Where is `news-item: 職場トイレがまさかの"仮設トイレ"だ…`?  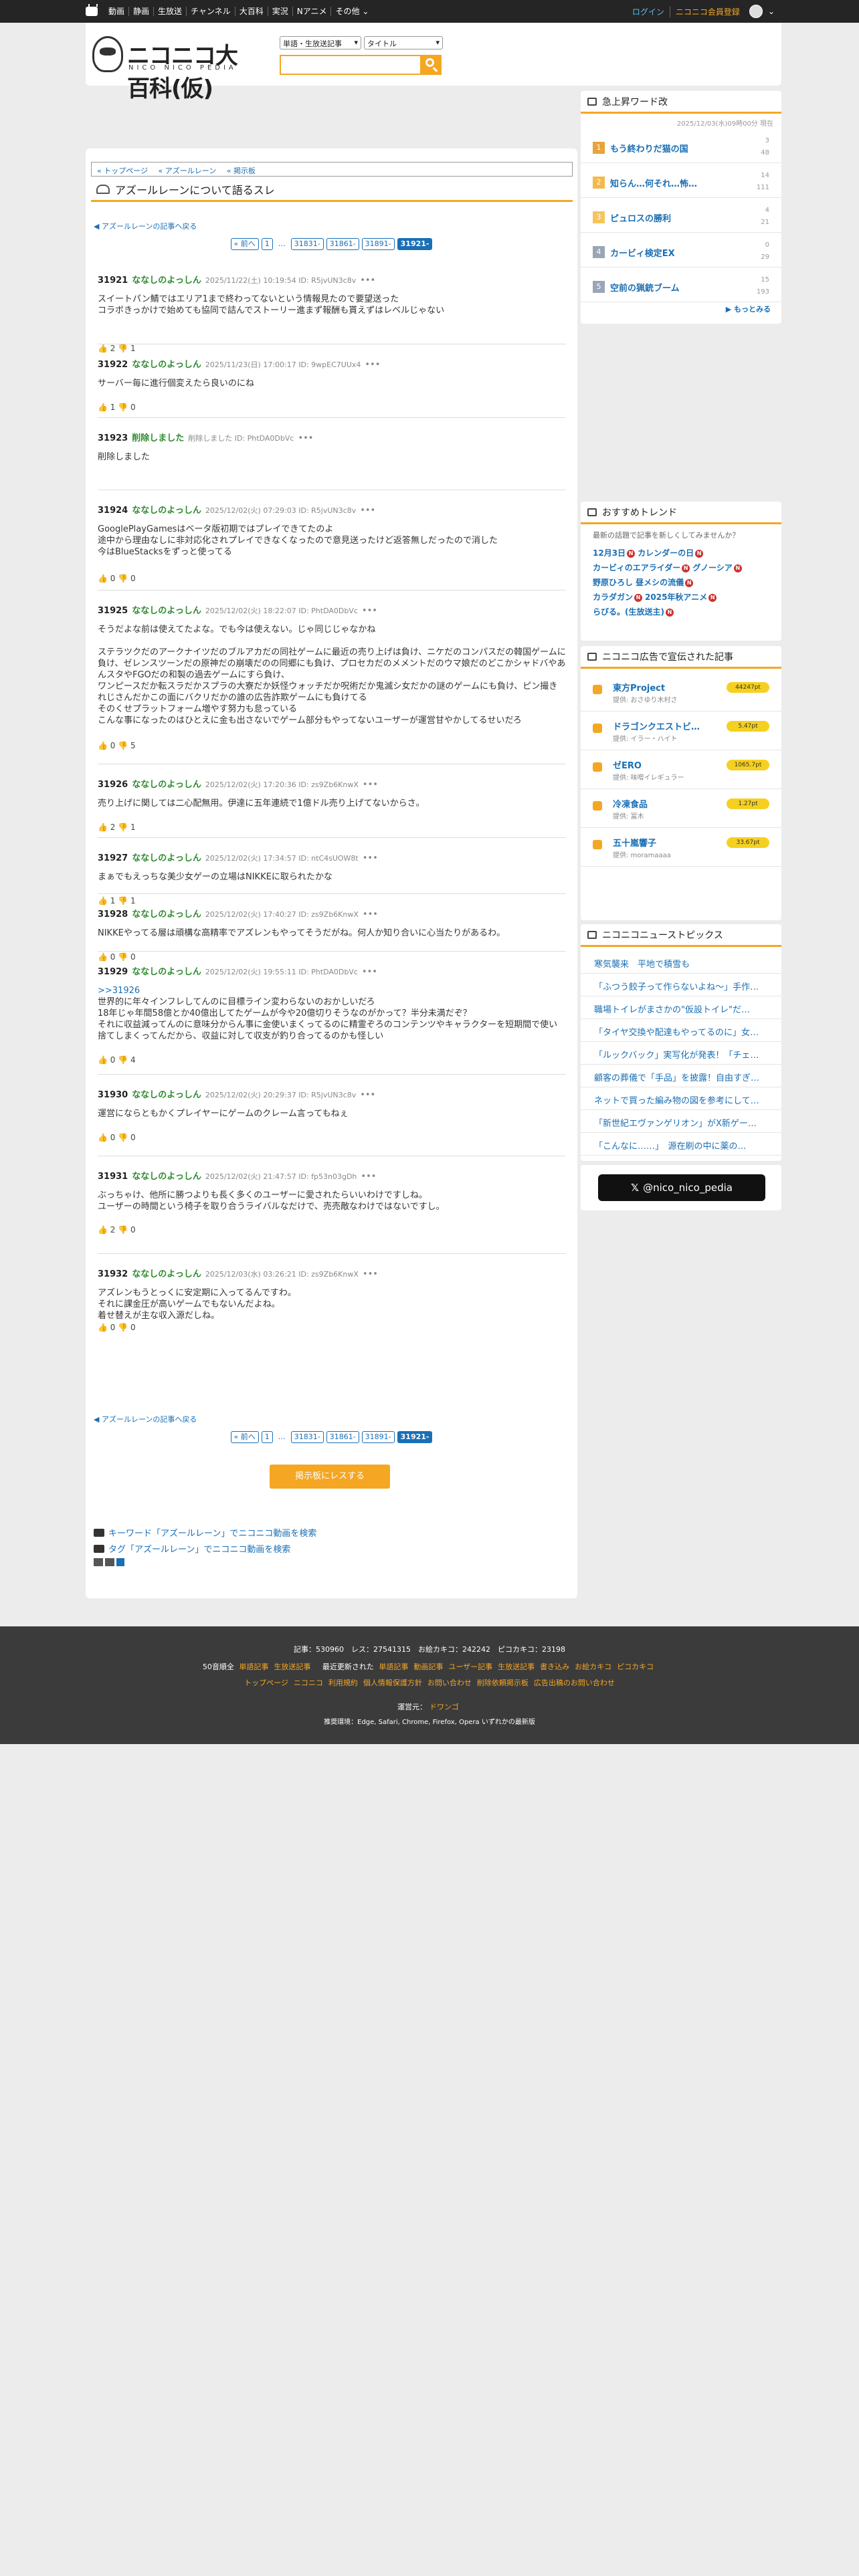
news-item: 職場トイレがまさかの"仮設トイレ"だ… is located at coordinates (681, 1007).